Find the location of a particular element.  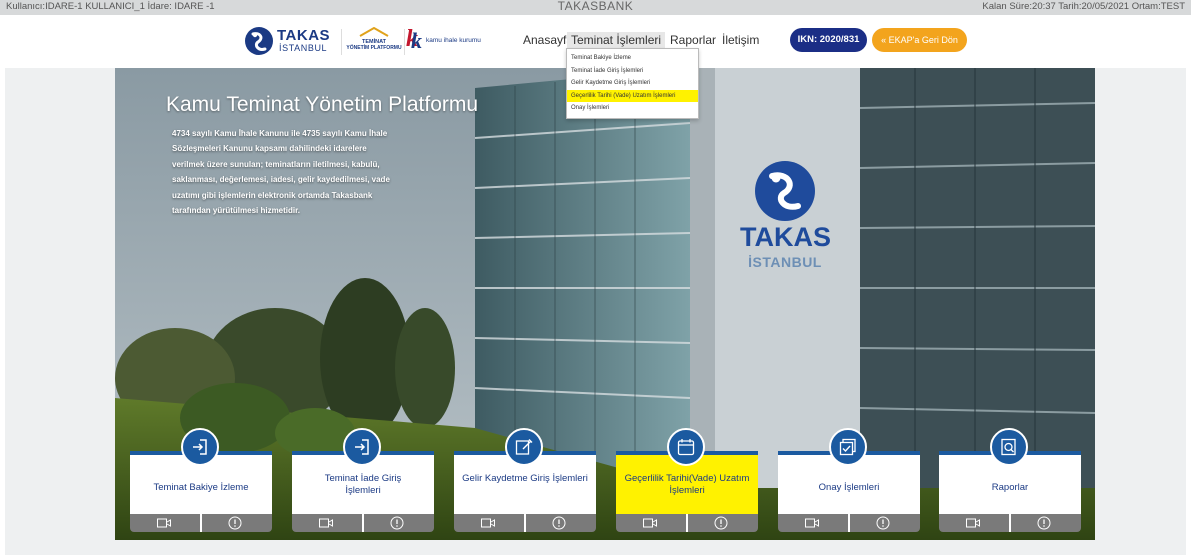

ikn-button: IKN: 2020/831 is located at coordinates (828, 40).